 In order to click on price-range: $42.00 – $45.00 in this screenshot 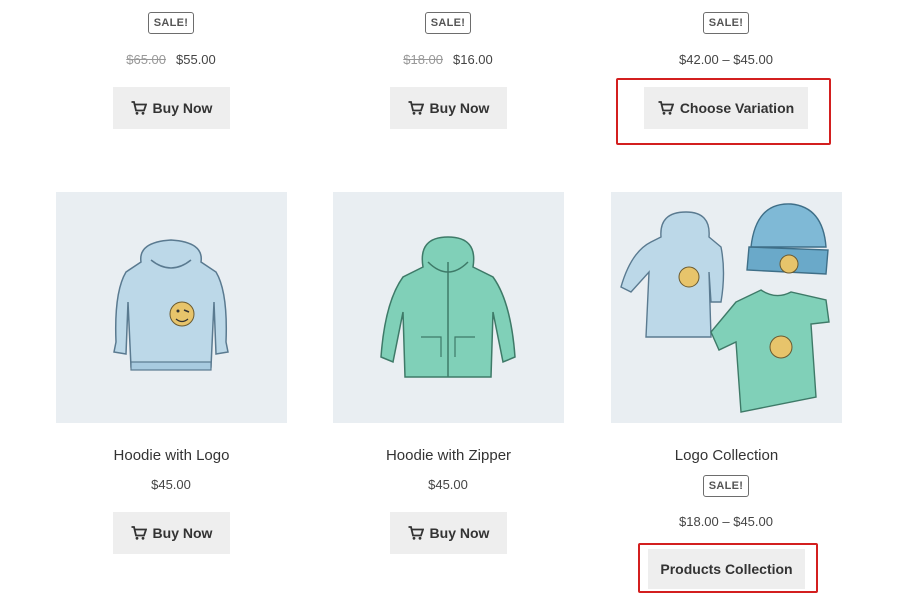, I will do `click(726, 59)`.